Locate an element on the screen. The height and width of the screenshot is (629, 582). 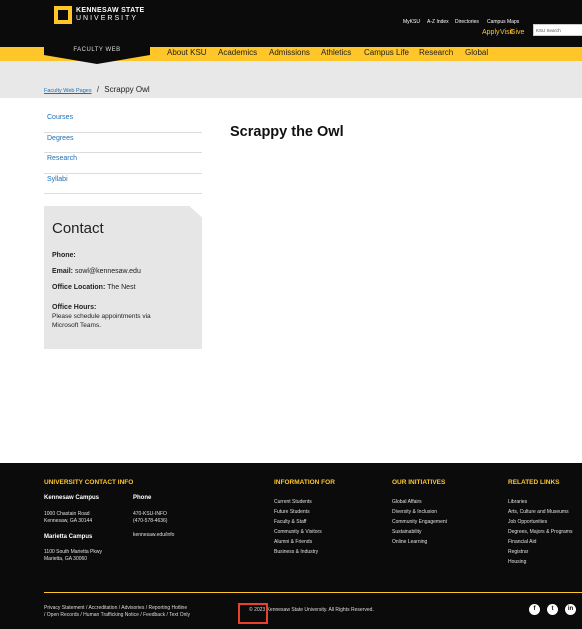
apply-link: Apply is located at coordinates (491, 32).